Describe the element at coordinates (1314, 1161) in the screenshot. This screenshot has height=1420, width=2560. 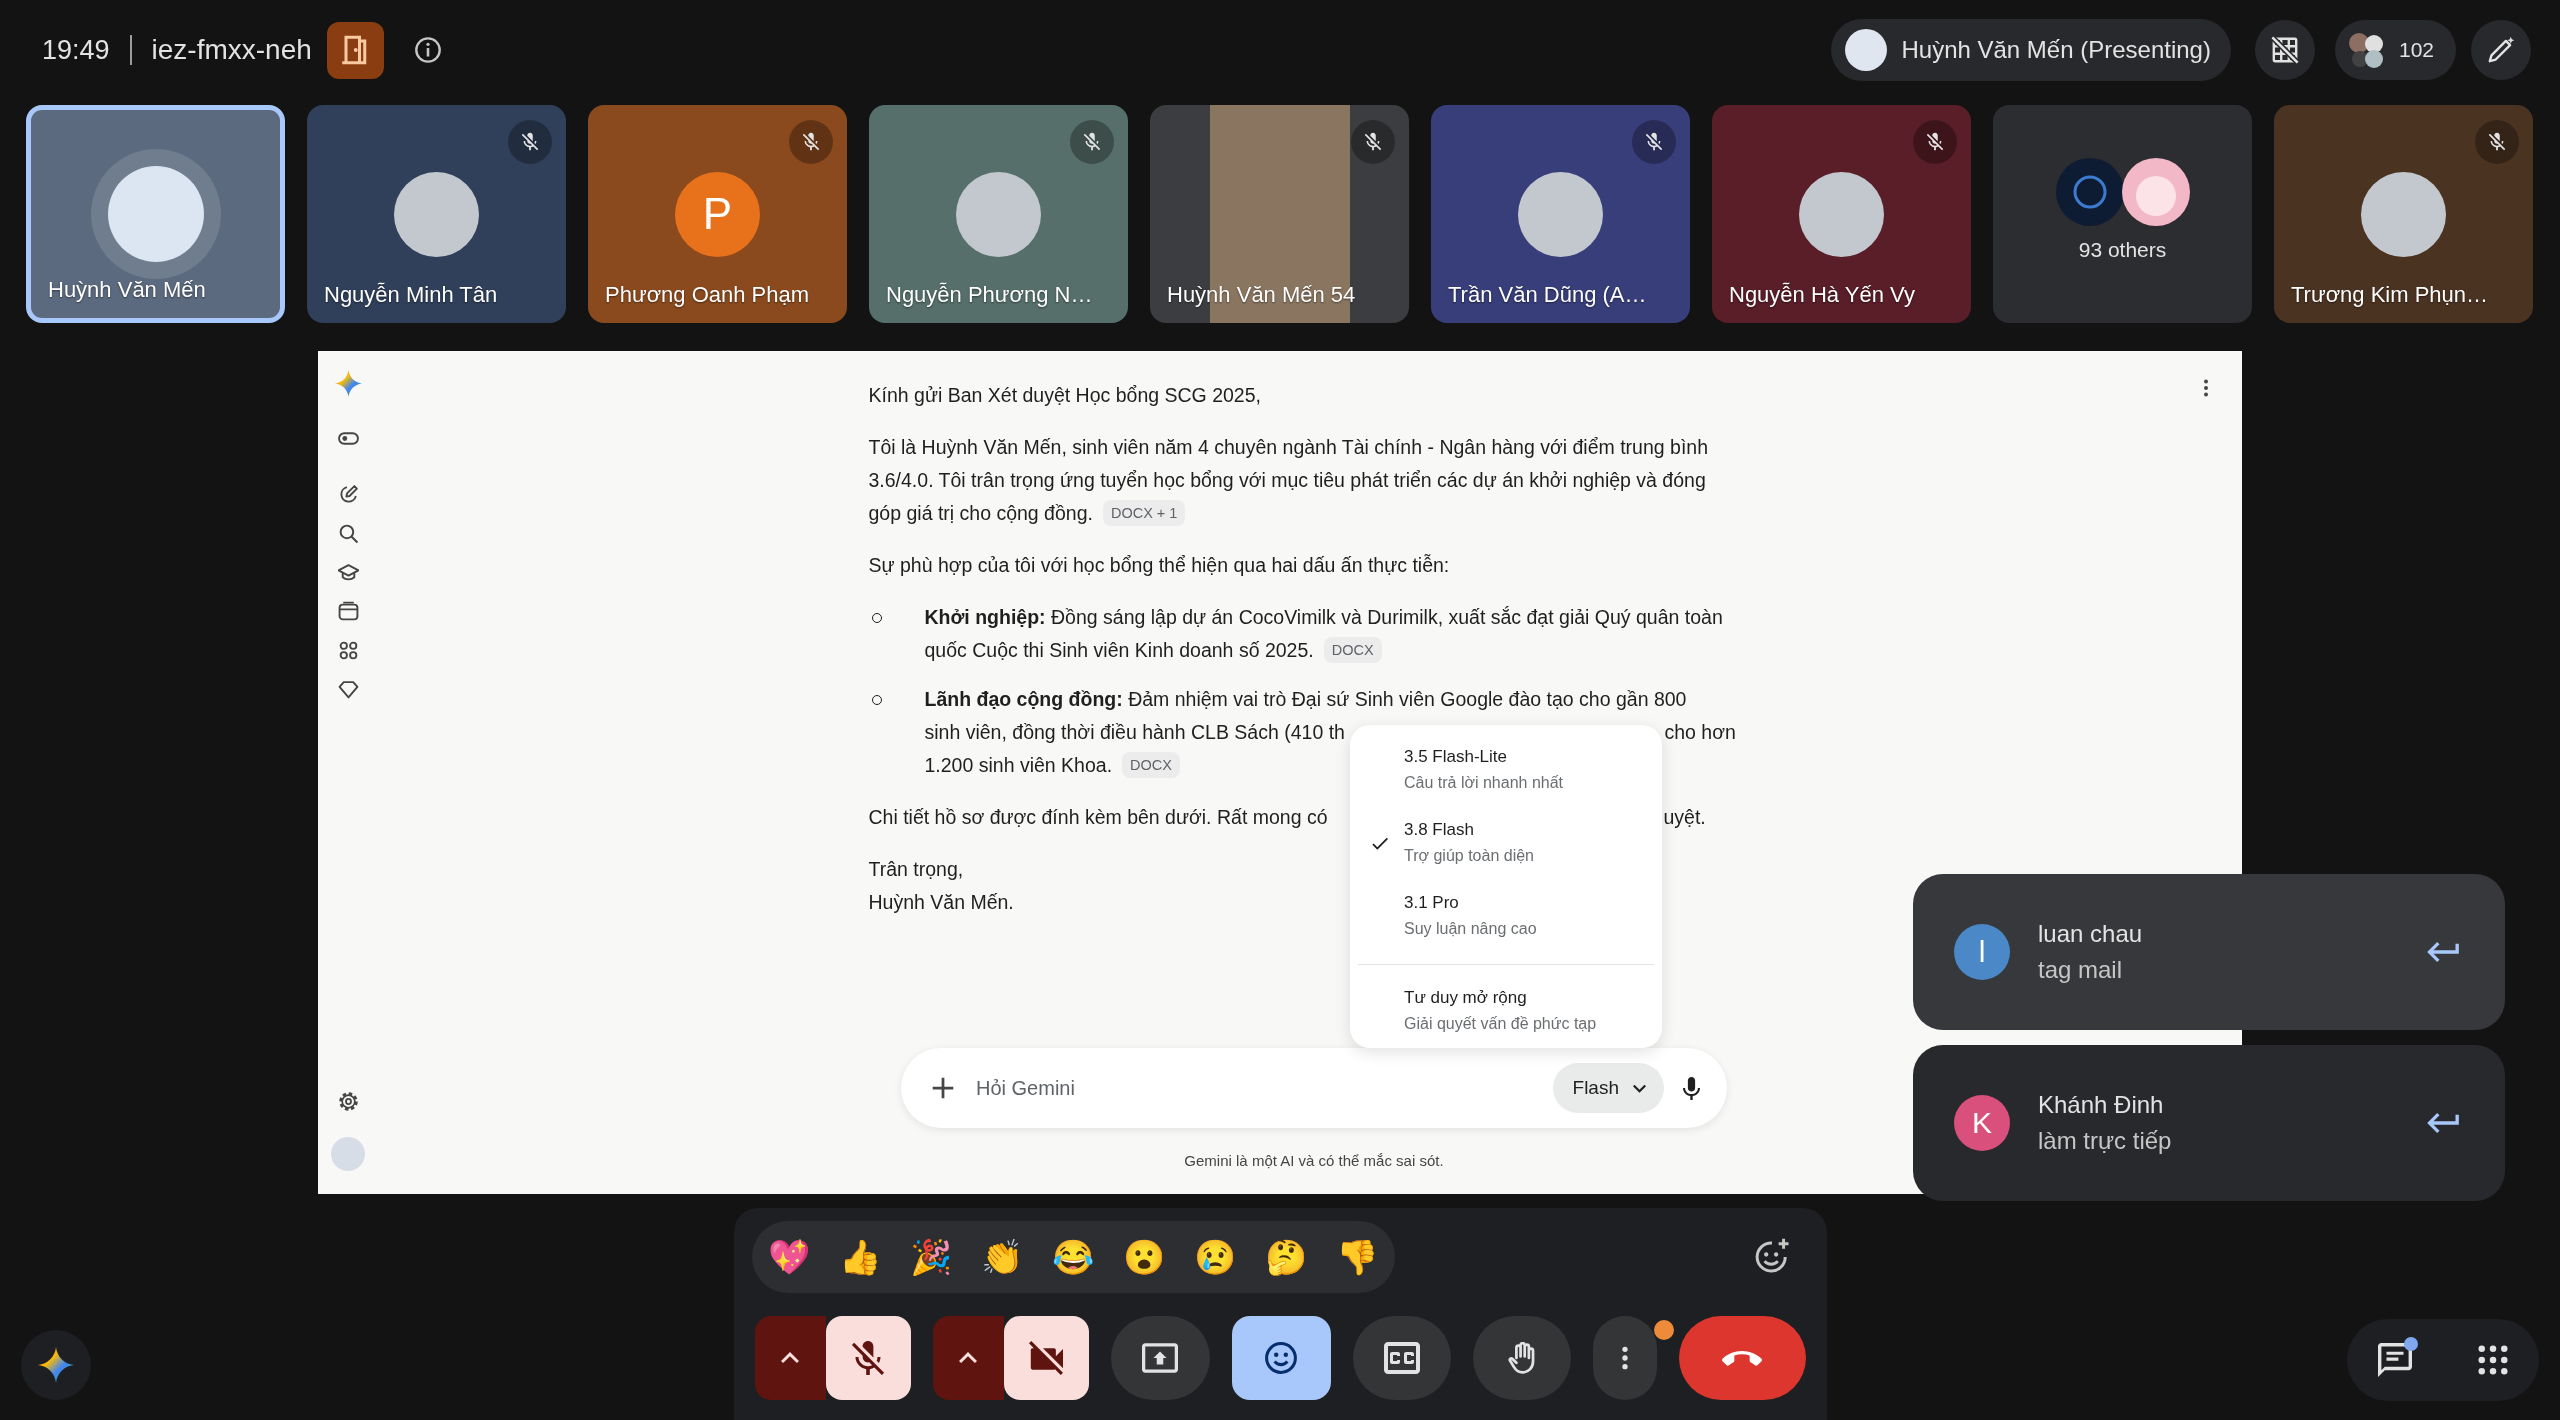
I see `disclaimer-text: Gemini là một AI và có thể mắc sai sót.` at that location.